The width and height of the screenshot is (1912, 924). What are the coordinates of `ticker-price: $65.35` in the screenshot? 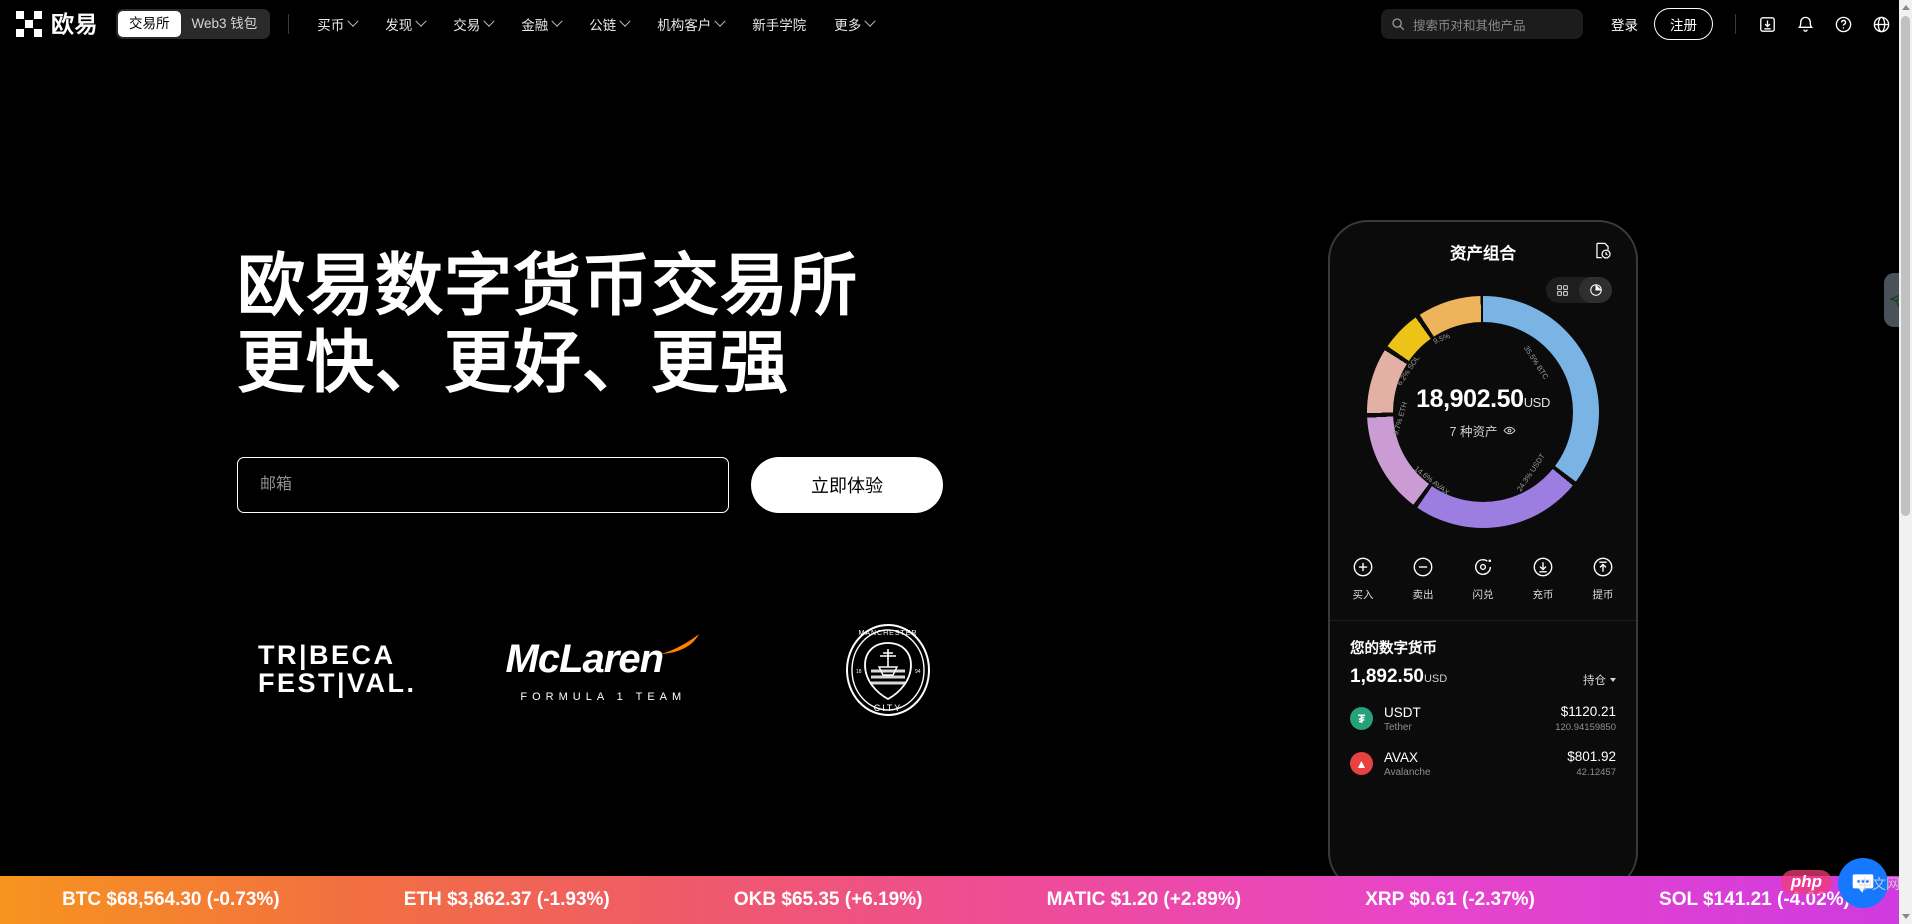 It's located at (810, 899).